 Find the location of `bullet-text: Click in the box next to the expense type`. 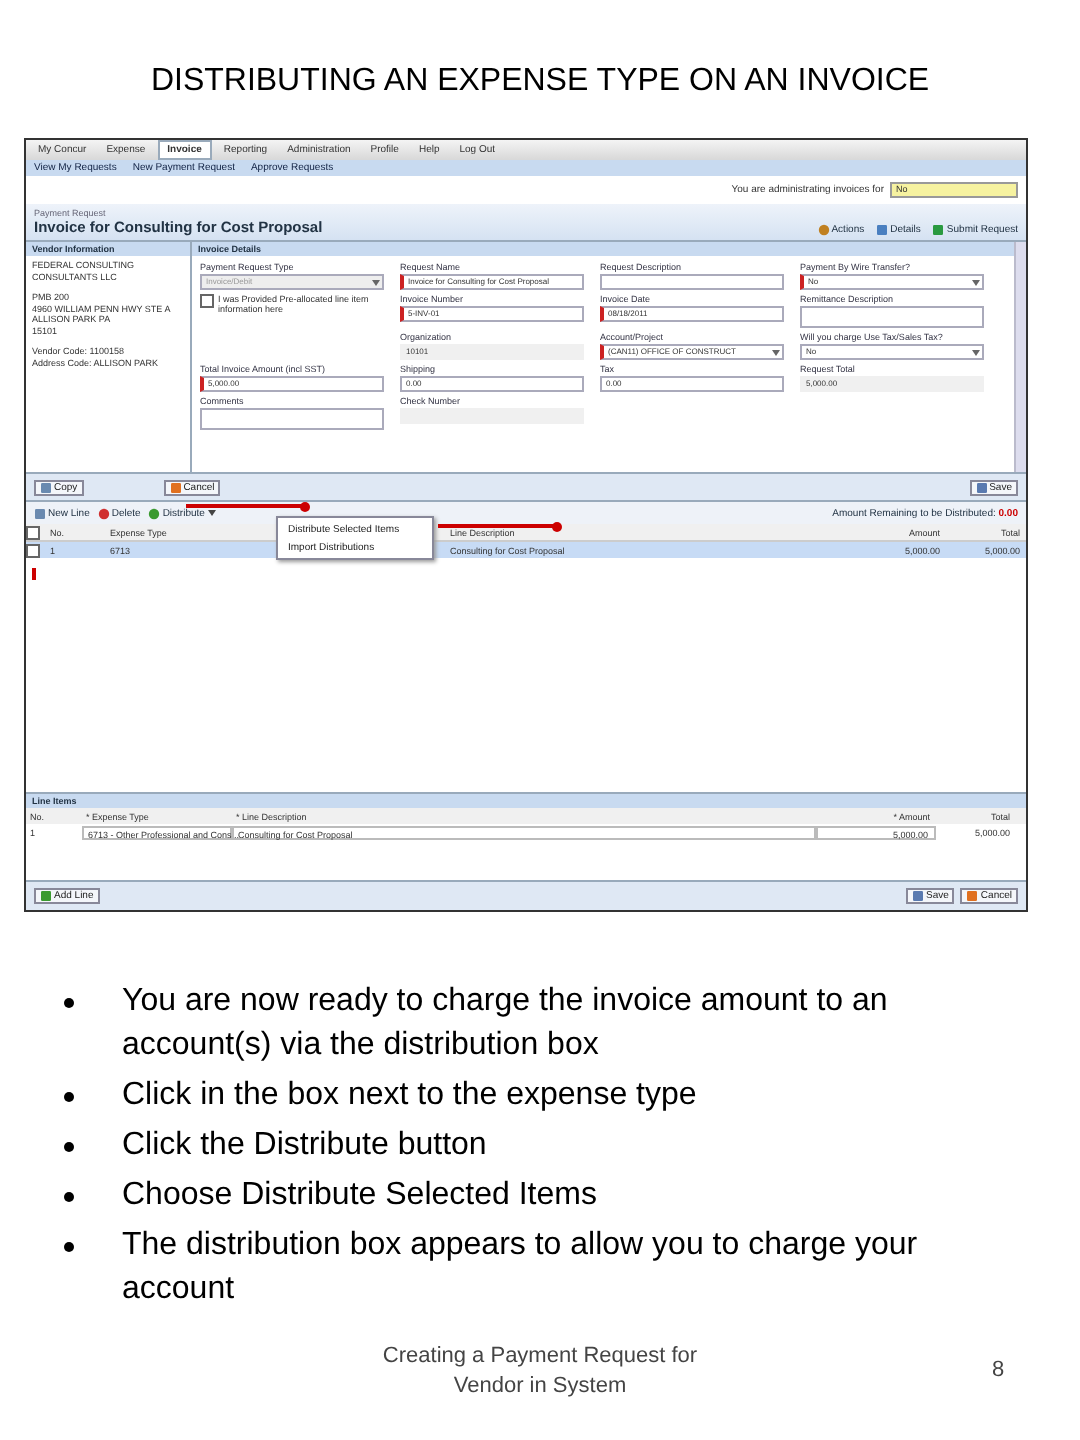

bullet-text: Click in the box next to the expense type is located at coordinates (409, 1096).